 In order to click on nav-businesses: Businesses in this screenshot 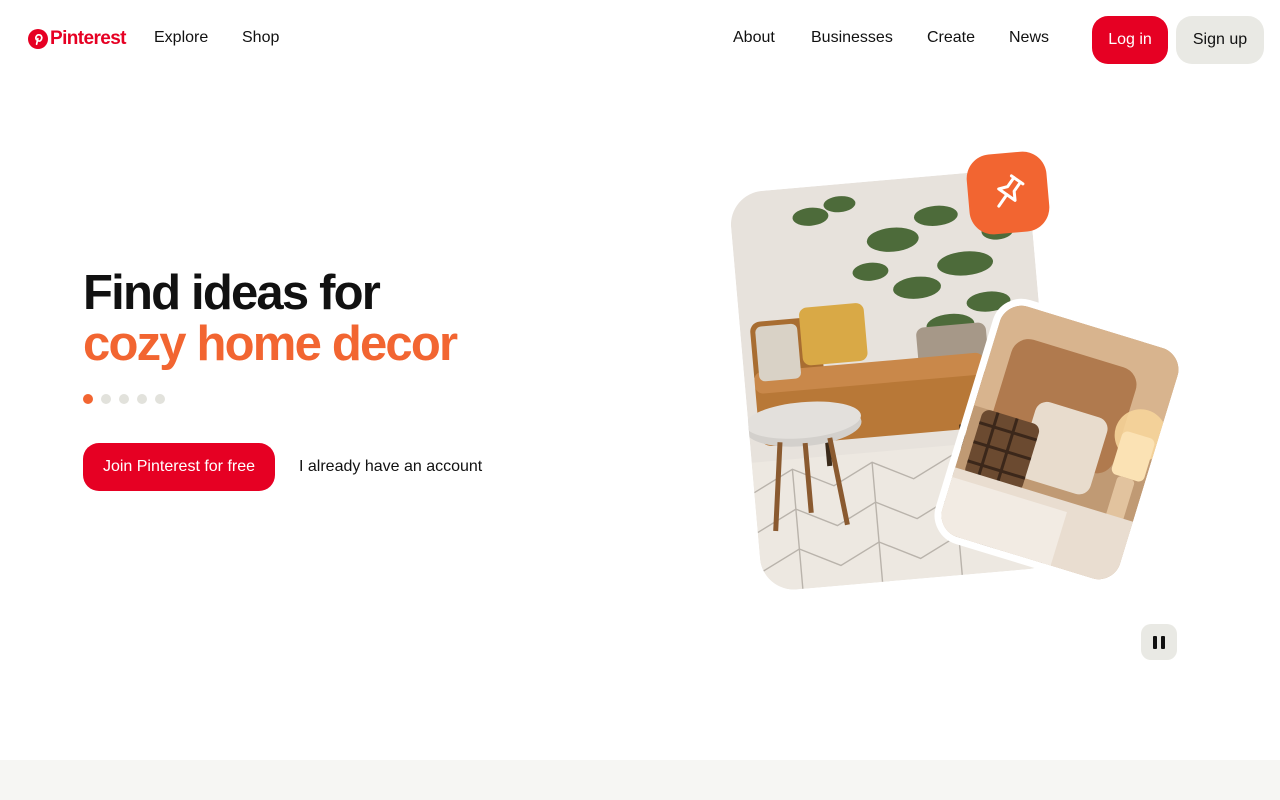, I will do `click(852, 38)`.